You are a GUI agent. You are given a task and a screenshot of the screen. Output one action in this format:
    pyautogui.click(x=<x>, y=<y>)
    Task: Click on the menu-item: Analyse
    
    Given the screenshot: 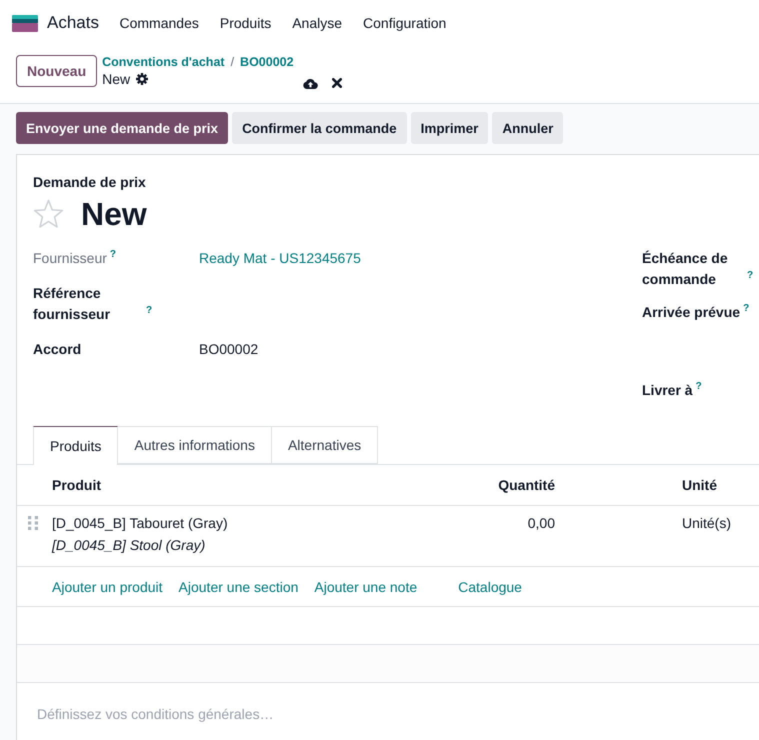 What is the action you would take?
    pyautogui.click(x=317, y=23)
    